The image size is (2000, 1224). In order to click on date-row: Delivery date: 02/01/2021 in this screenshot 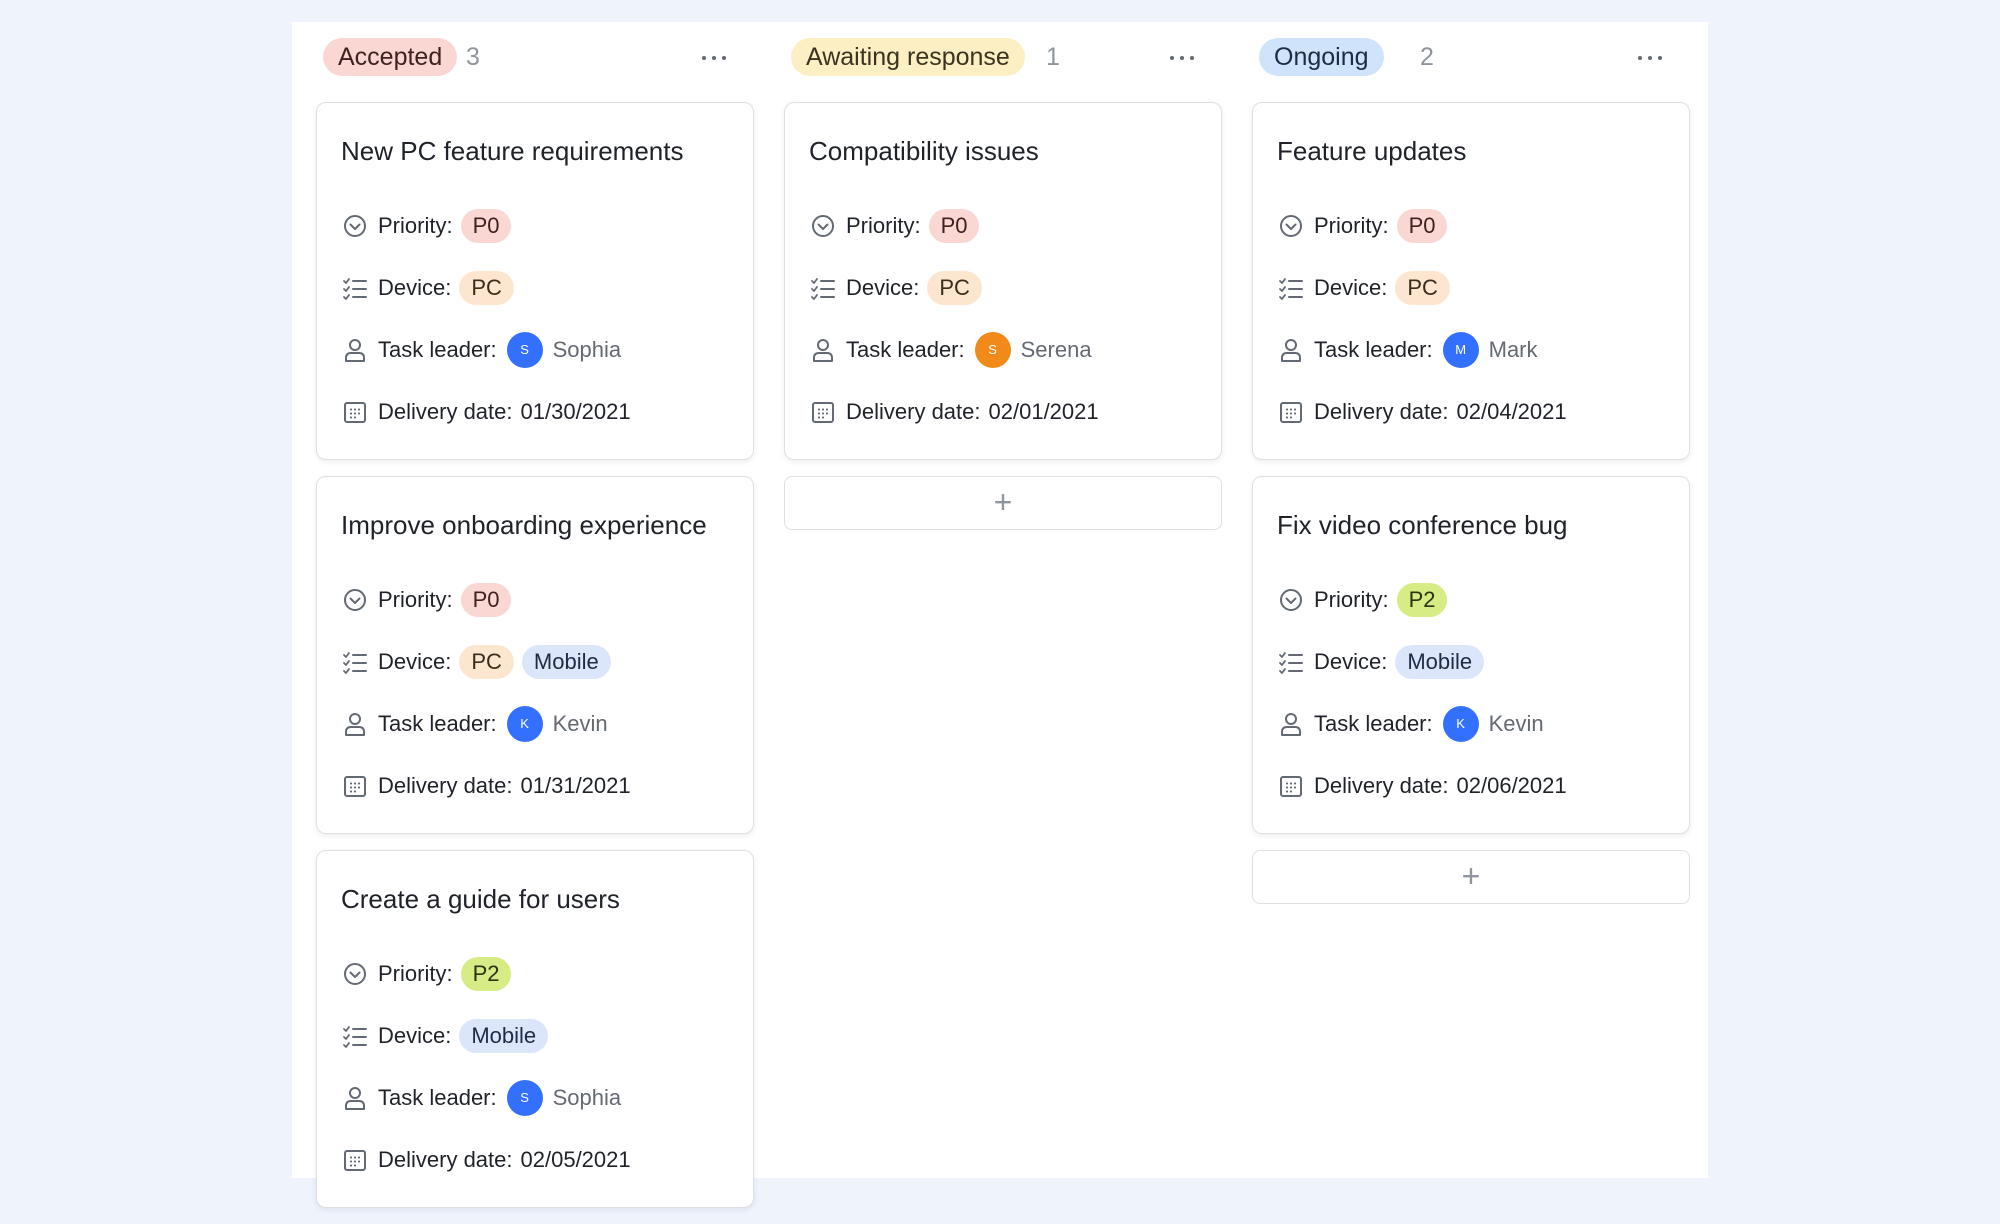, I will do `click(1003, 412)`.